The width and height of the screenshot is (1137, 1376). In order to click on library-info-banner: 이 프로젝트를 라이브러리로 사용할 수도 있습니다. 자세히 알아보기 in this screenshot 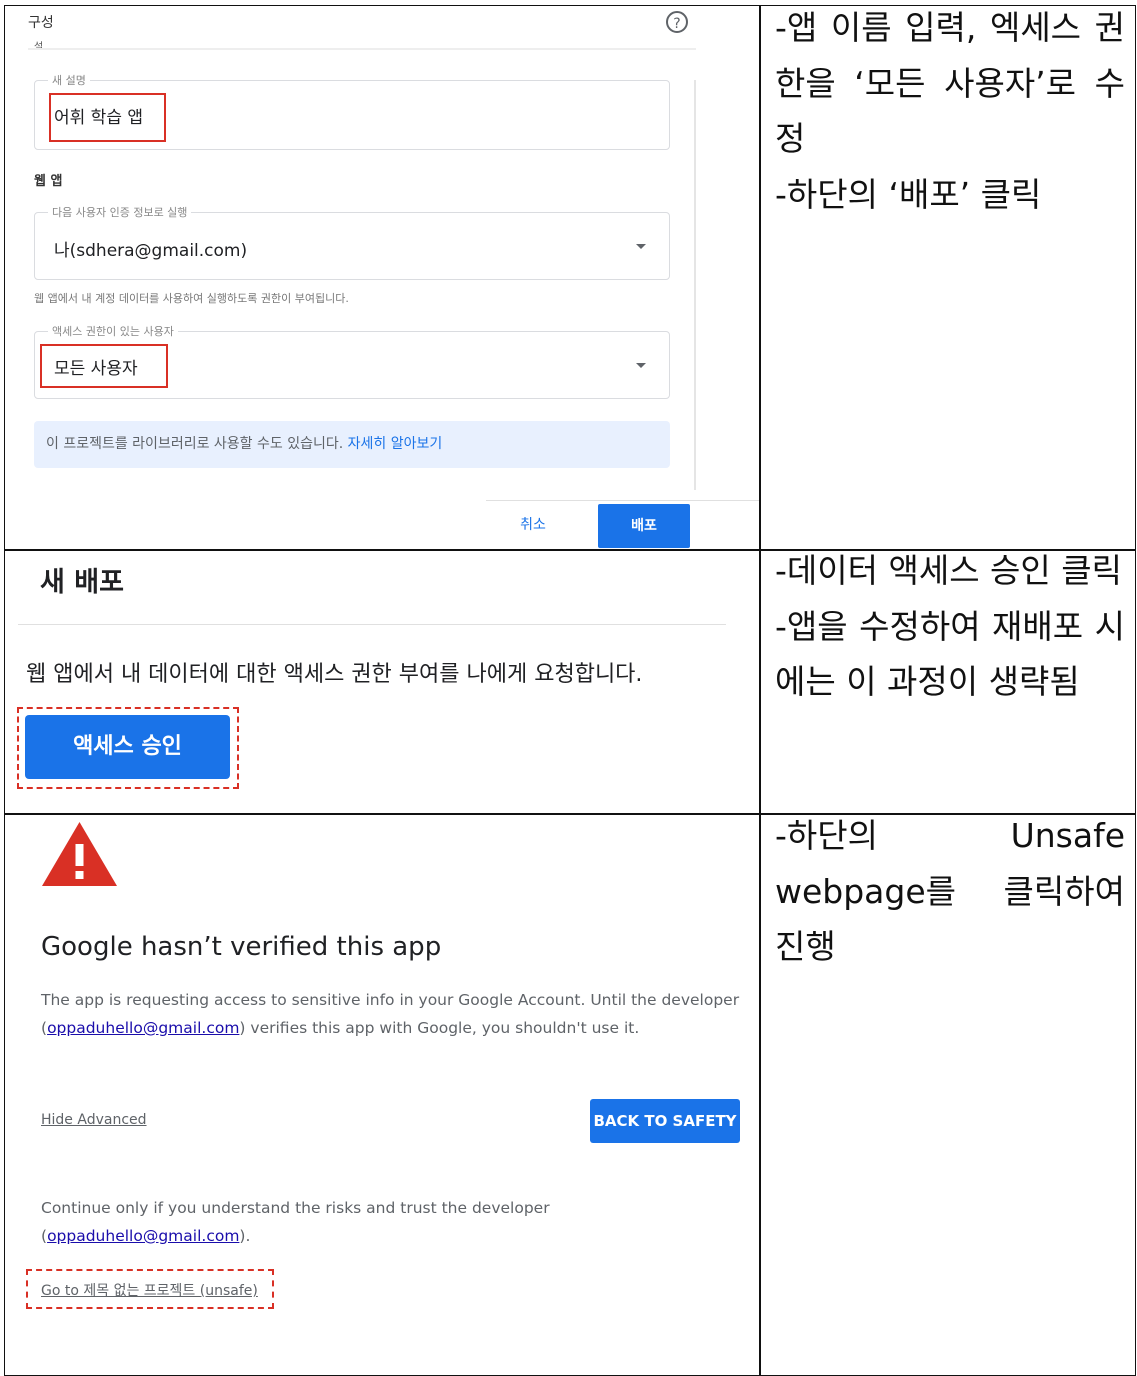, I will do `click(352, 444)`.